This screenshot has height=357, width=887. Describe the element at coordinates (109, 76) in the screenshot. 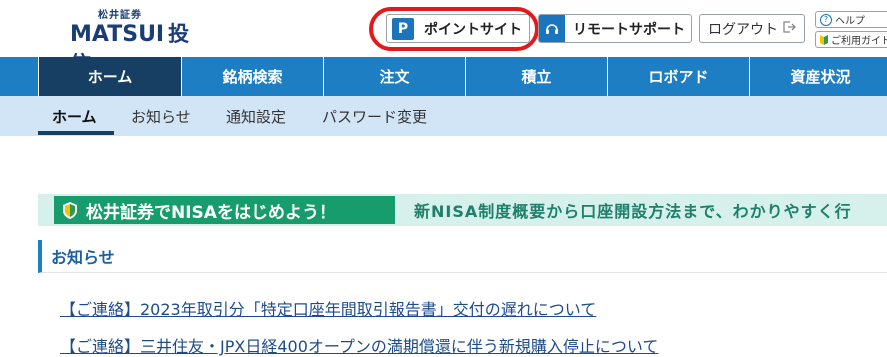

I see `nav-home: ホーム` at that location.